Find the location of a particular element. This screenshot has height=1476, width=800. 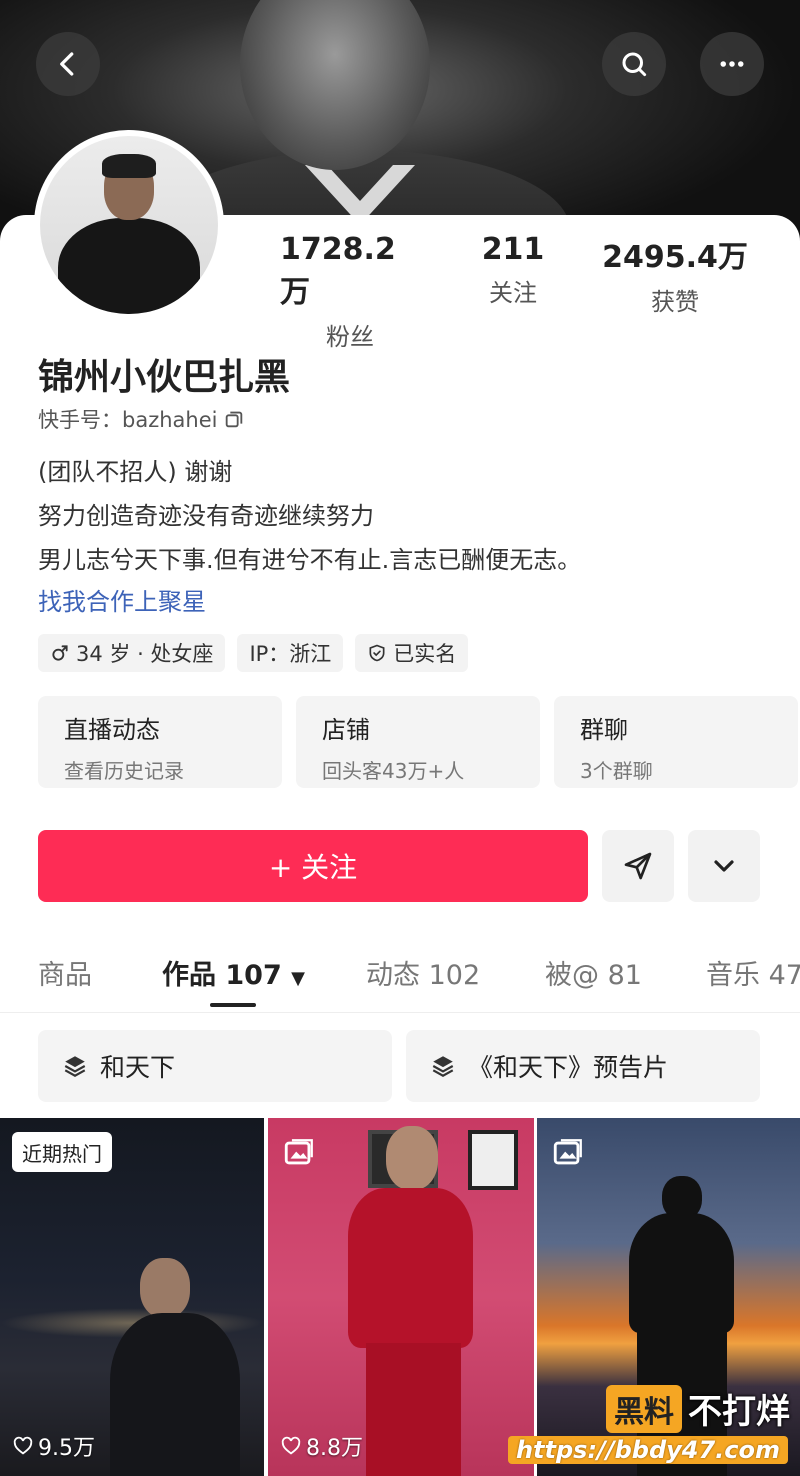

tab-works-label: 作品 107 is located at coordinates (222, 975).